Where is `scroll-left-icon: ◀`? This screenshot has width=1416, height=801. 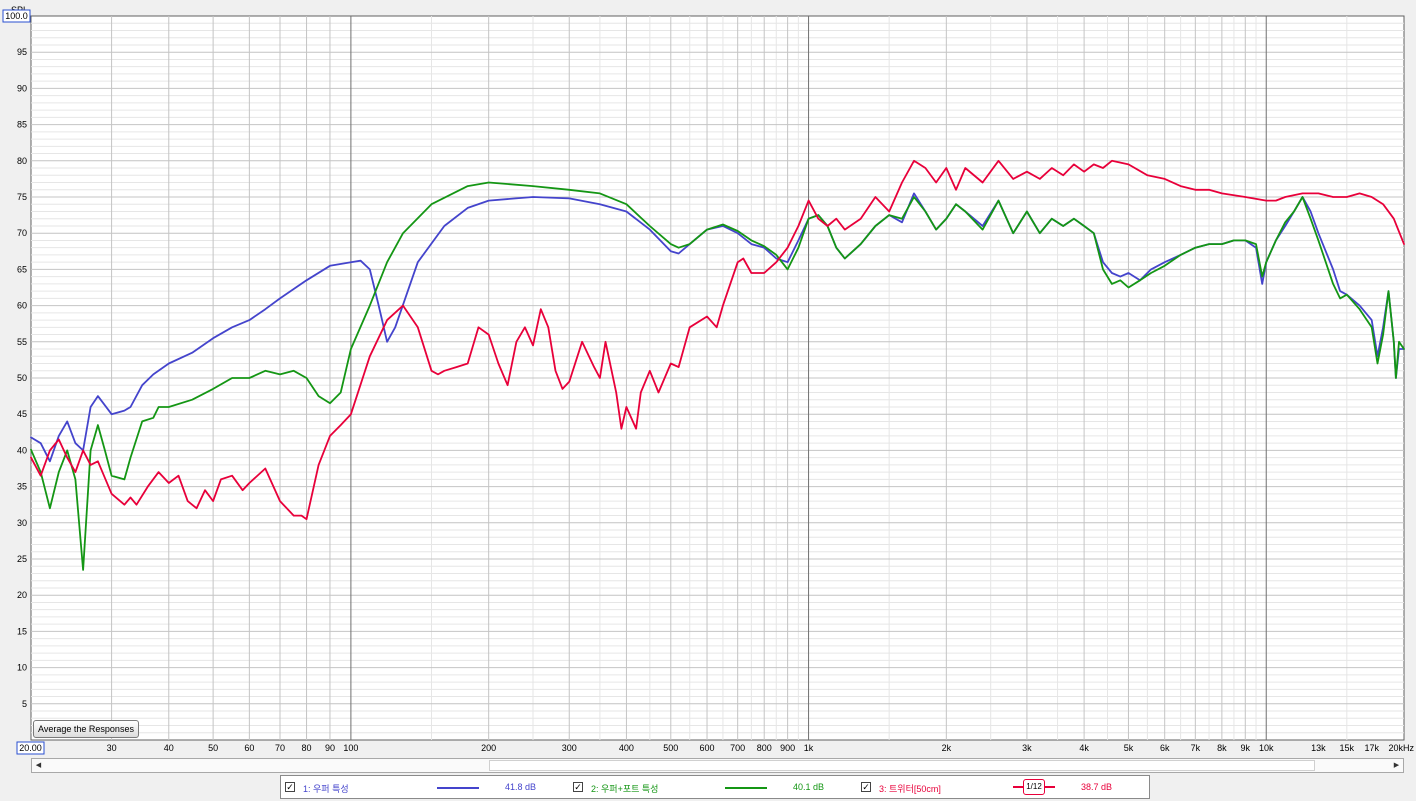 scroll-left-icon: ◀ is located at coordinates (38, 765).